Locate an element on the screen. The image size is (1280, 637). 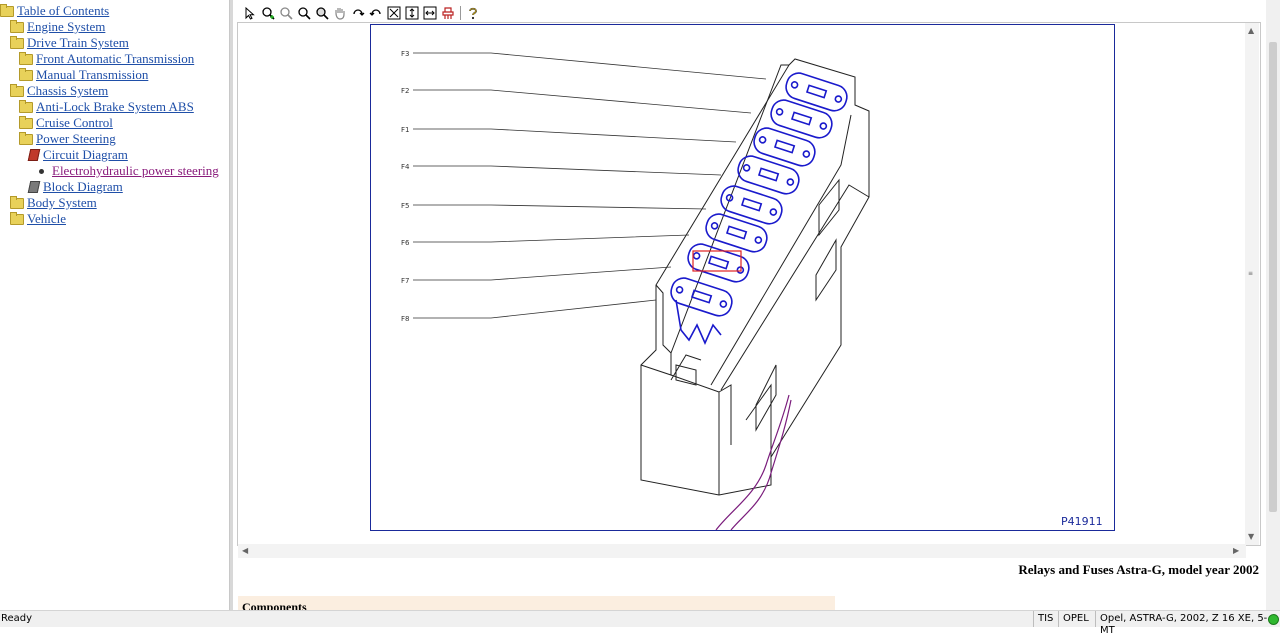
tree-item-table-of-contents: Table of Contents is located at coordinates (54, 11).